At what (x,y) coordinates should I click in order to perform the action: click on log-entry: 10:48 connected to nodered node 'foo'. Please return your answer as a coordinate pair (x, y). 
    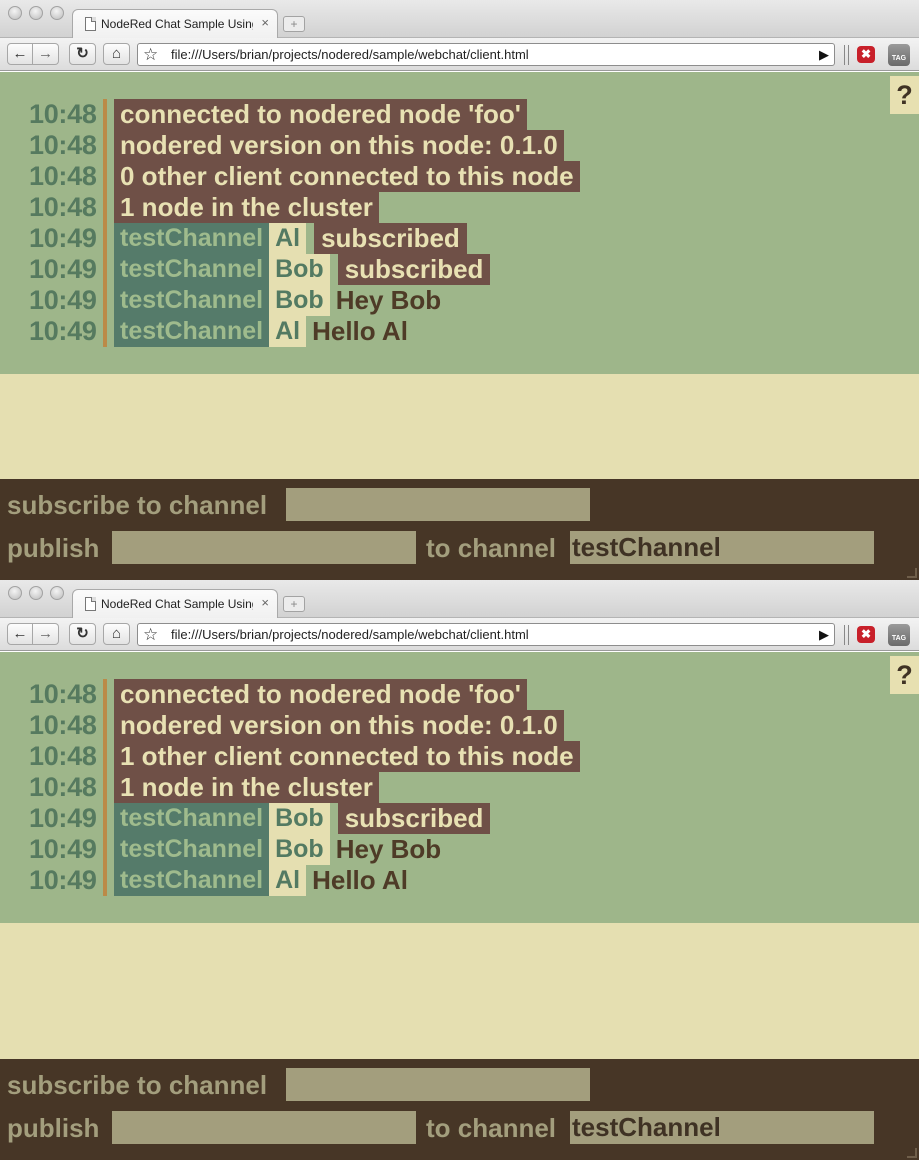
    Looking at the image, I should click on (440, 114).